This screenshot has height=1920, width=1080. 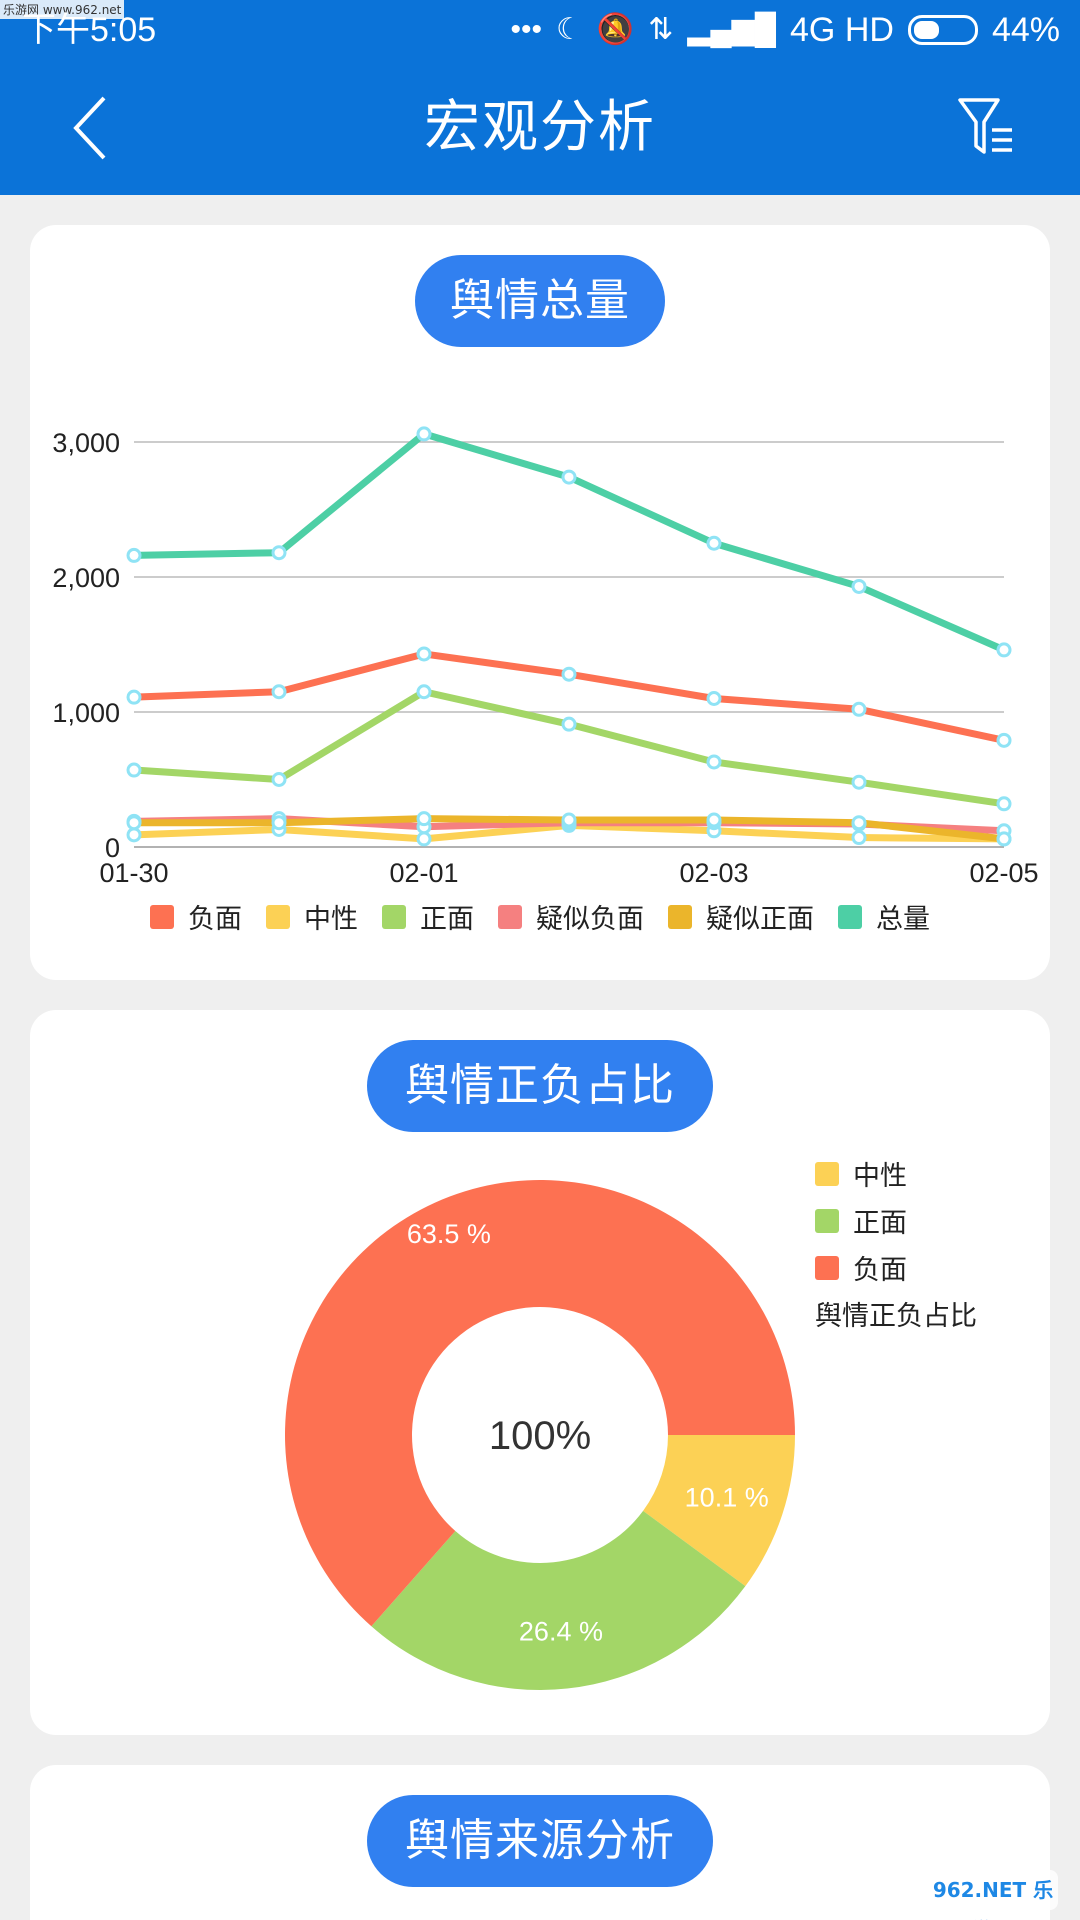 I want to click on page-title: 宏观分析, so click(x=540, y=127).